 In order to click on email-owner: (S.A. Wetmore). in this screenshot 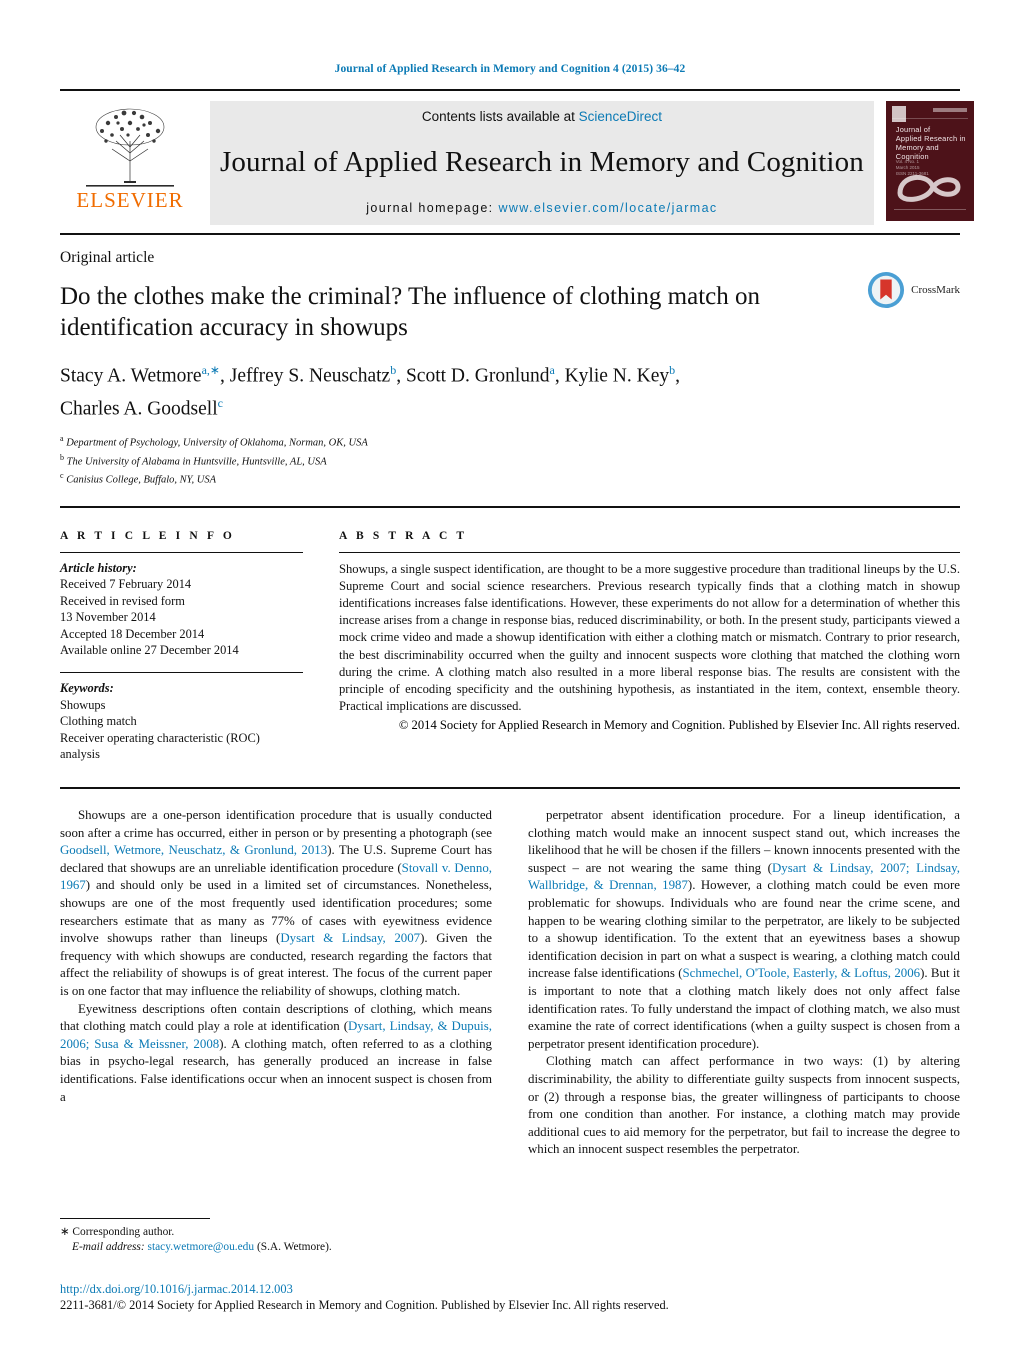, I will do `click(294, 1247)`.